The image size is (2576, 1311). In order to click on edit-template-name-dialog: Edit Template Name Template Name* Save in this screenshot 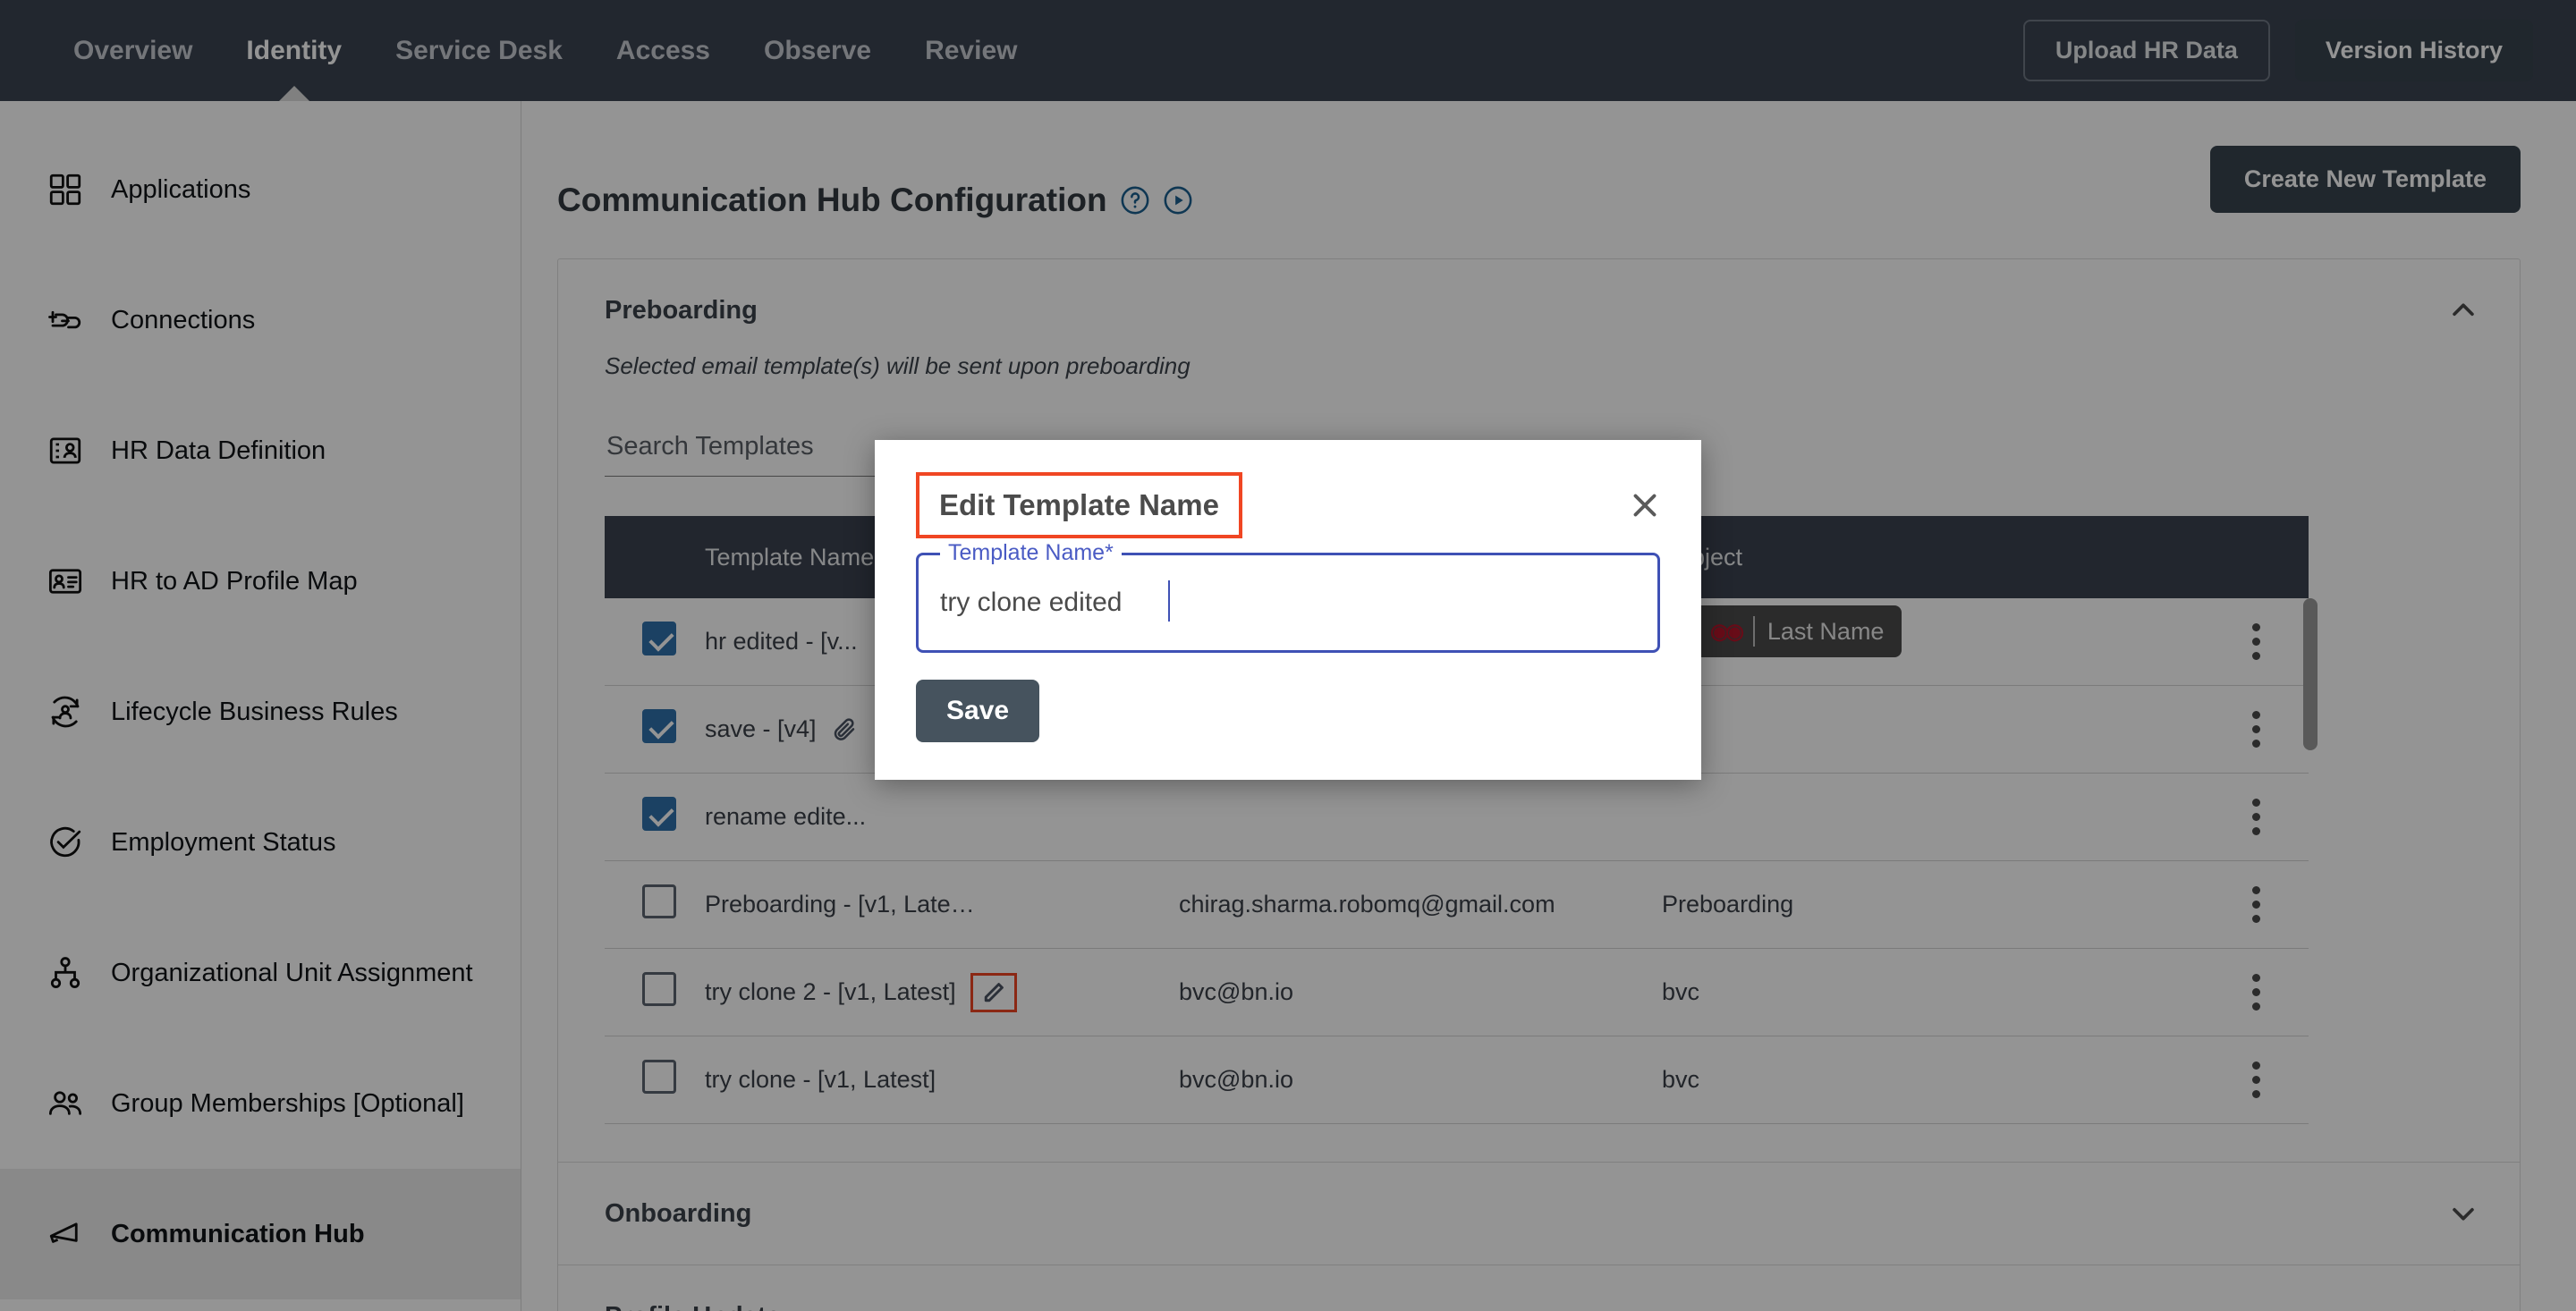, I will do `click(1288, 610)`.